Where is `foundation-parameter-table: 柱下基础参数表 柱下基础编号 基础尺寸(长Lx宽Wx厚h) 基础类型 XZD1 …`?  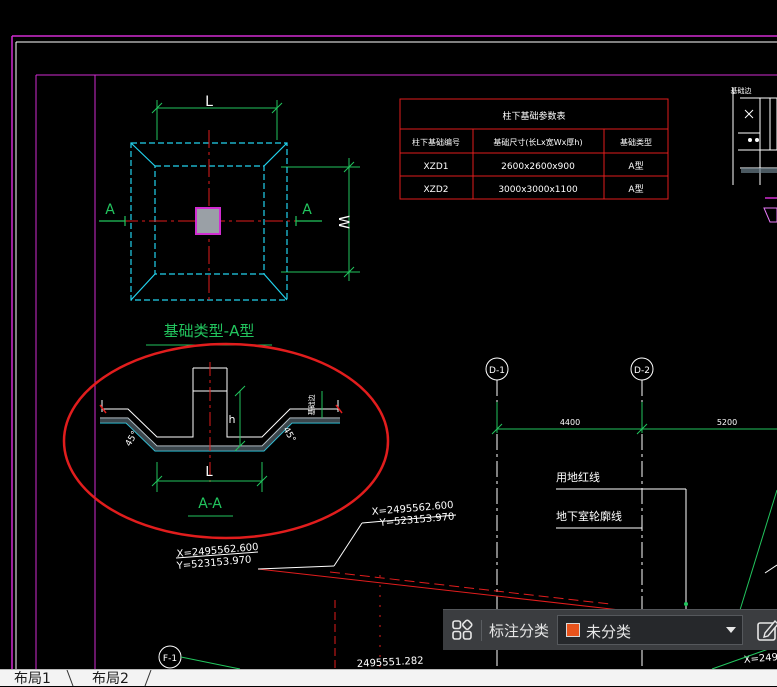
foundation-parameter-table: 柱下基础参数表 柱下基础编号 基础尺寸(长Lx宽Wx厚h) 基础类型 XZD1 … is located at coordinates (534, 149).